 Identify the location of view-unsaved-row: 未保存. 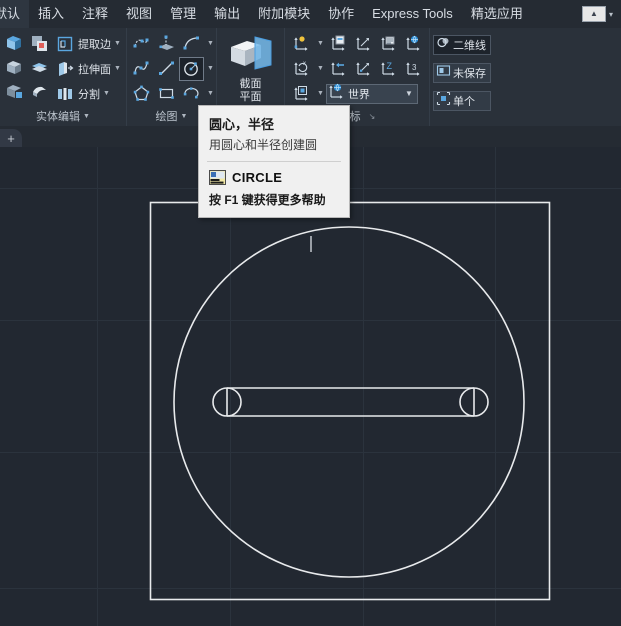
(462, 72).